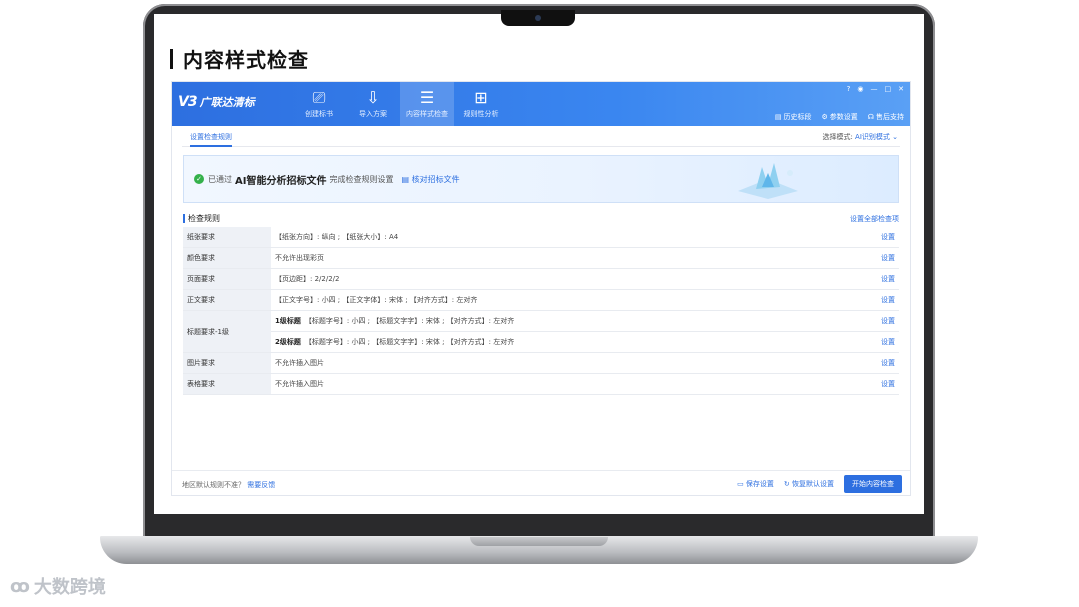 This screenshot has width=1079, height=607. Describe the element at coordinates (778, 117) in the screenshot. I see `folder-icon: ▤` at that location.